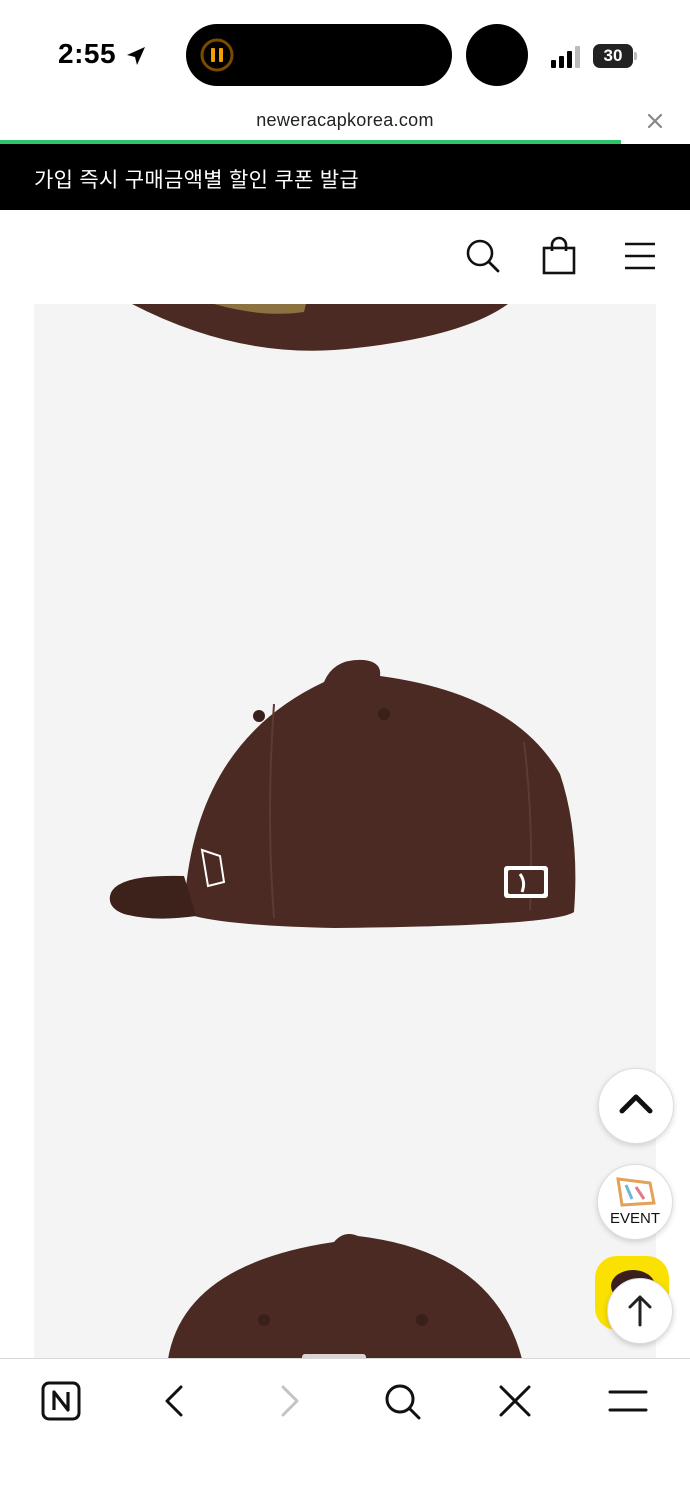 Image resolution: width=690 pixels, height=1500 pixels. What do you see at coordinates (636, 1192) in the screenshot?
I see `event-flag-icon` at bounding box center [636, 1192].